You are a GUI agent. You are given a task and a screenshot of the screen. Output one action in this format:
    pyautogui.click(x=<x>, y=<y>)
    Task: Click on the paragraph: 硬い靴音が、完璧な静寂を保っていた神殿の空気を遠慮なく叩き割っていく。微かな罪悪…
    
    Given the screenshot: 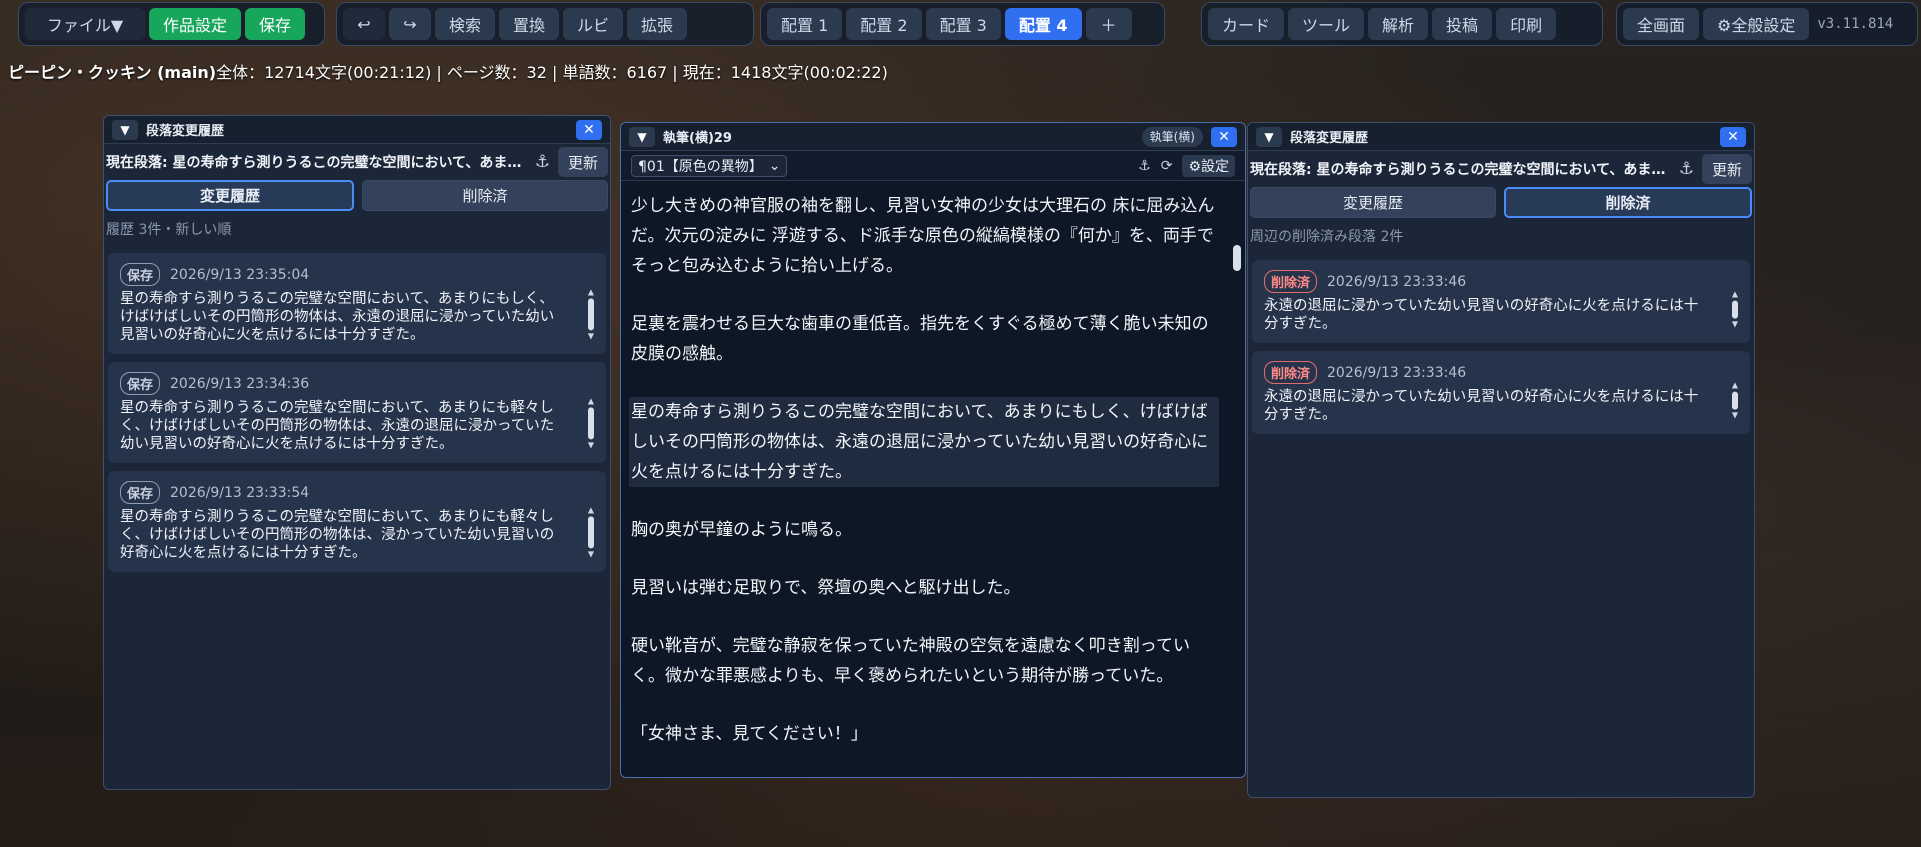 What is the action you would take?
    pyautogui.click(x=925, y=661)
    